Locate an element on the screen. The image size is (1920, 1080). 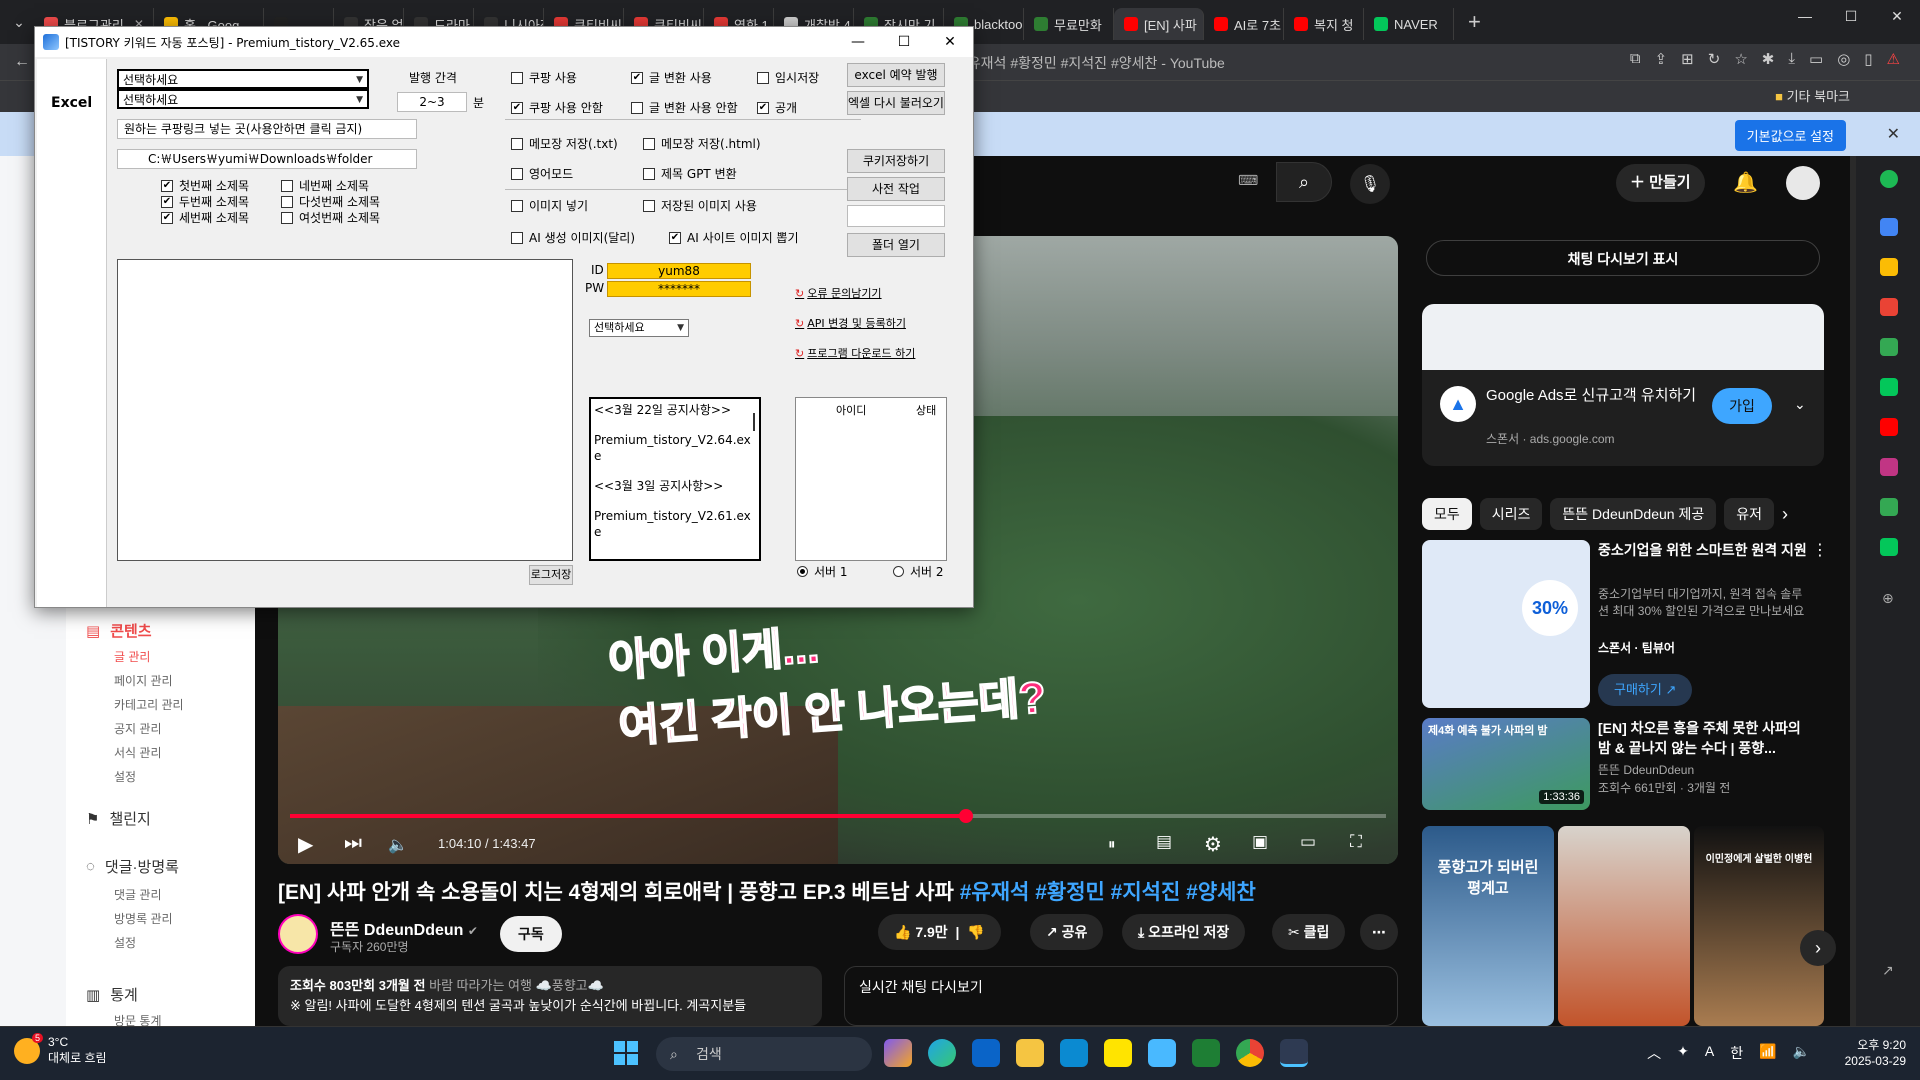
chip-users: 유저 is located at coordinates (1749, 514).